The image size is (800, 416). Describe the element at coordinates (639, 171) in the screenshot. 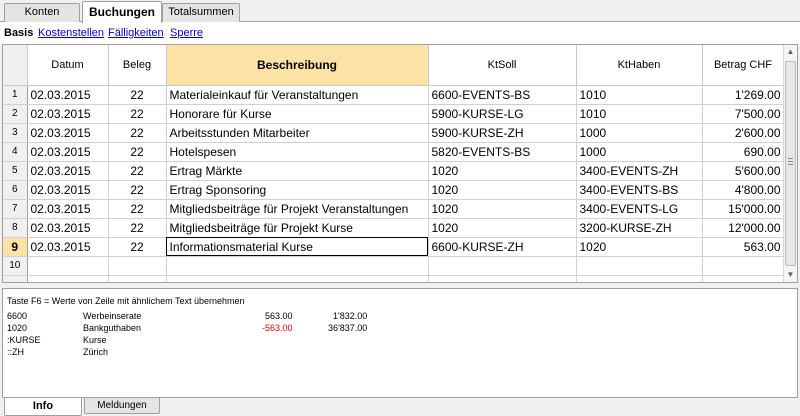

I see `cell-kthaben: 3400-EVENTS-ZH` at that location.